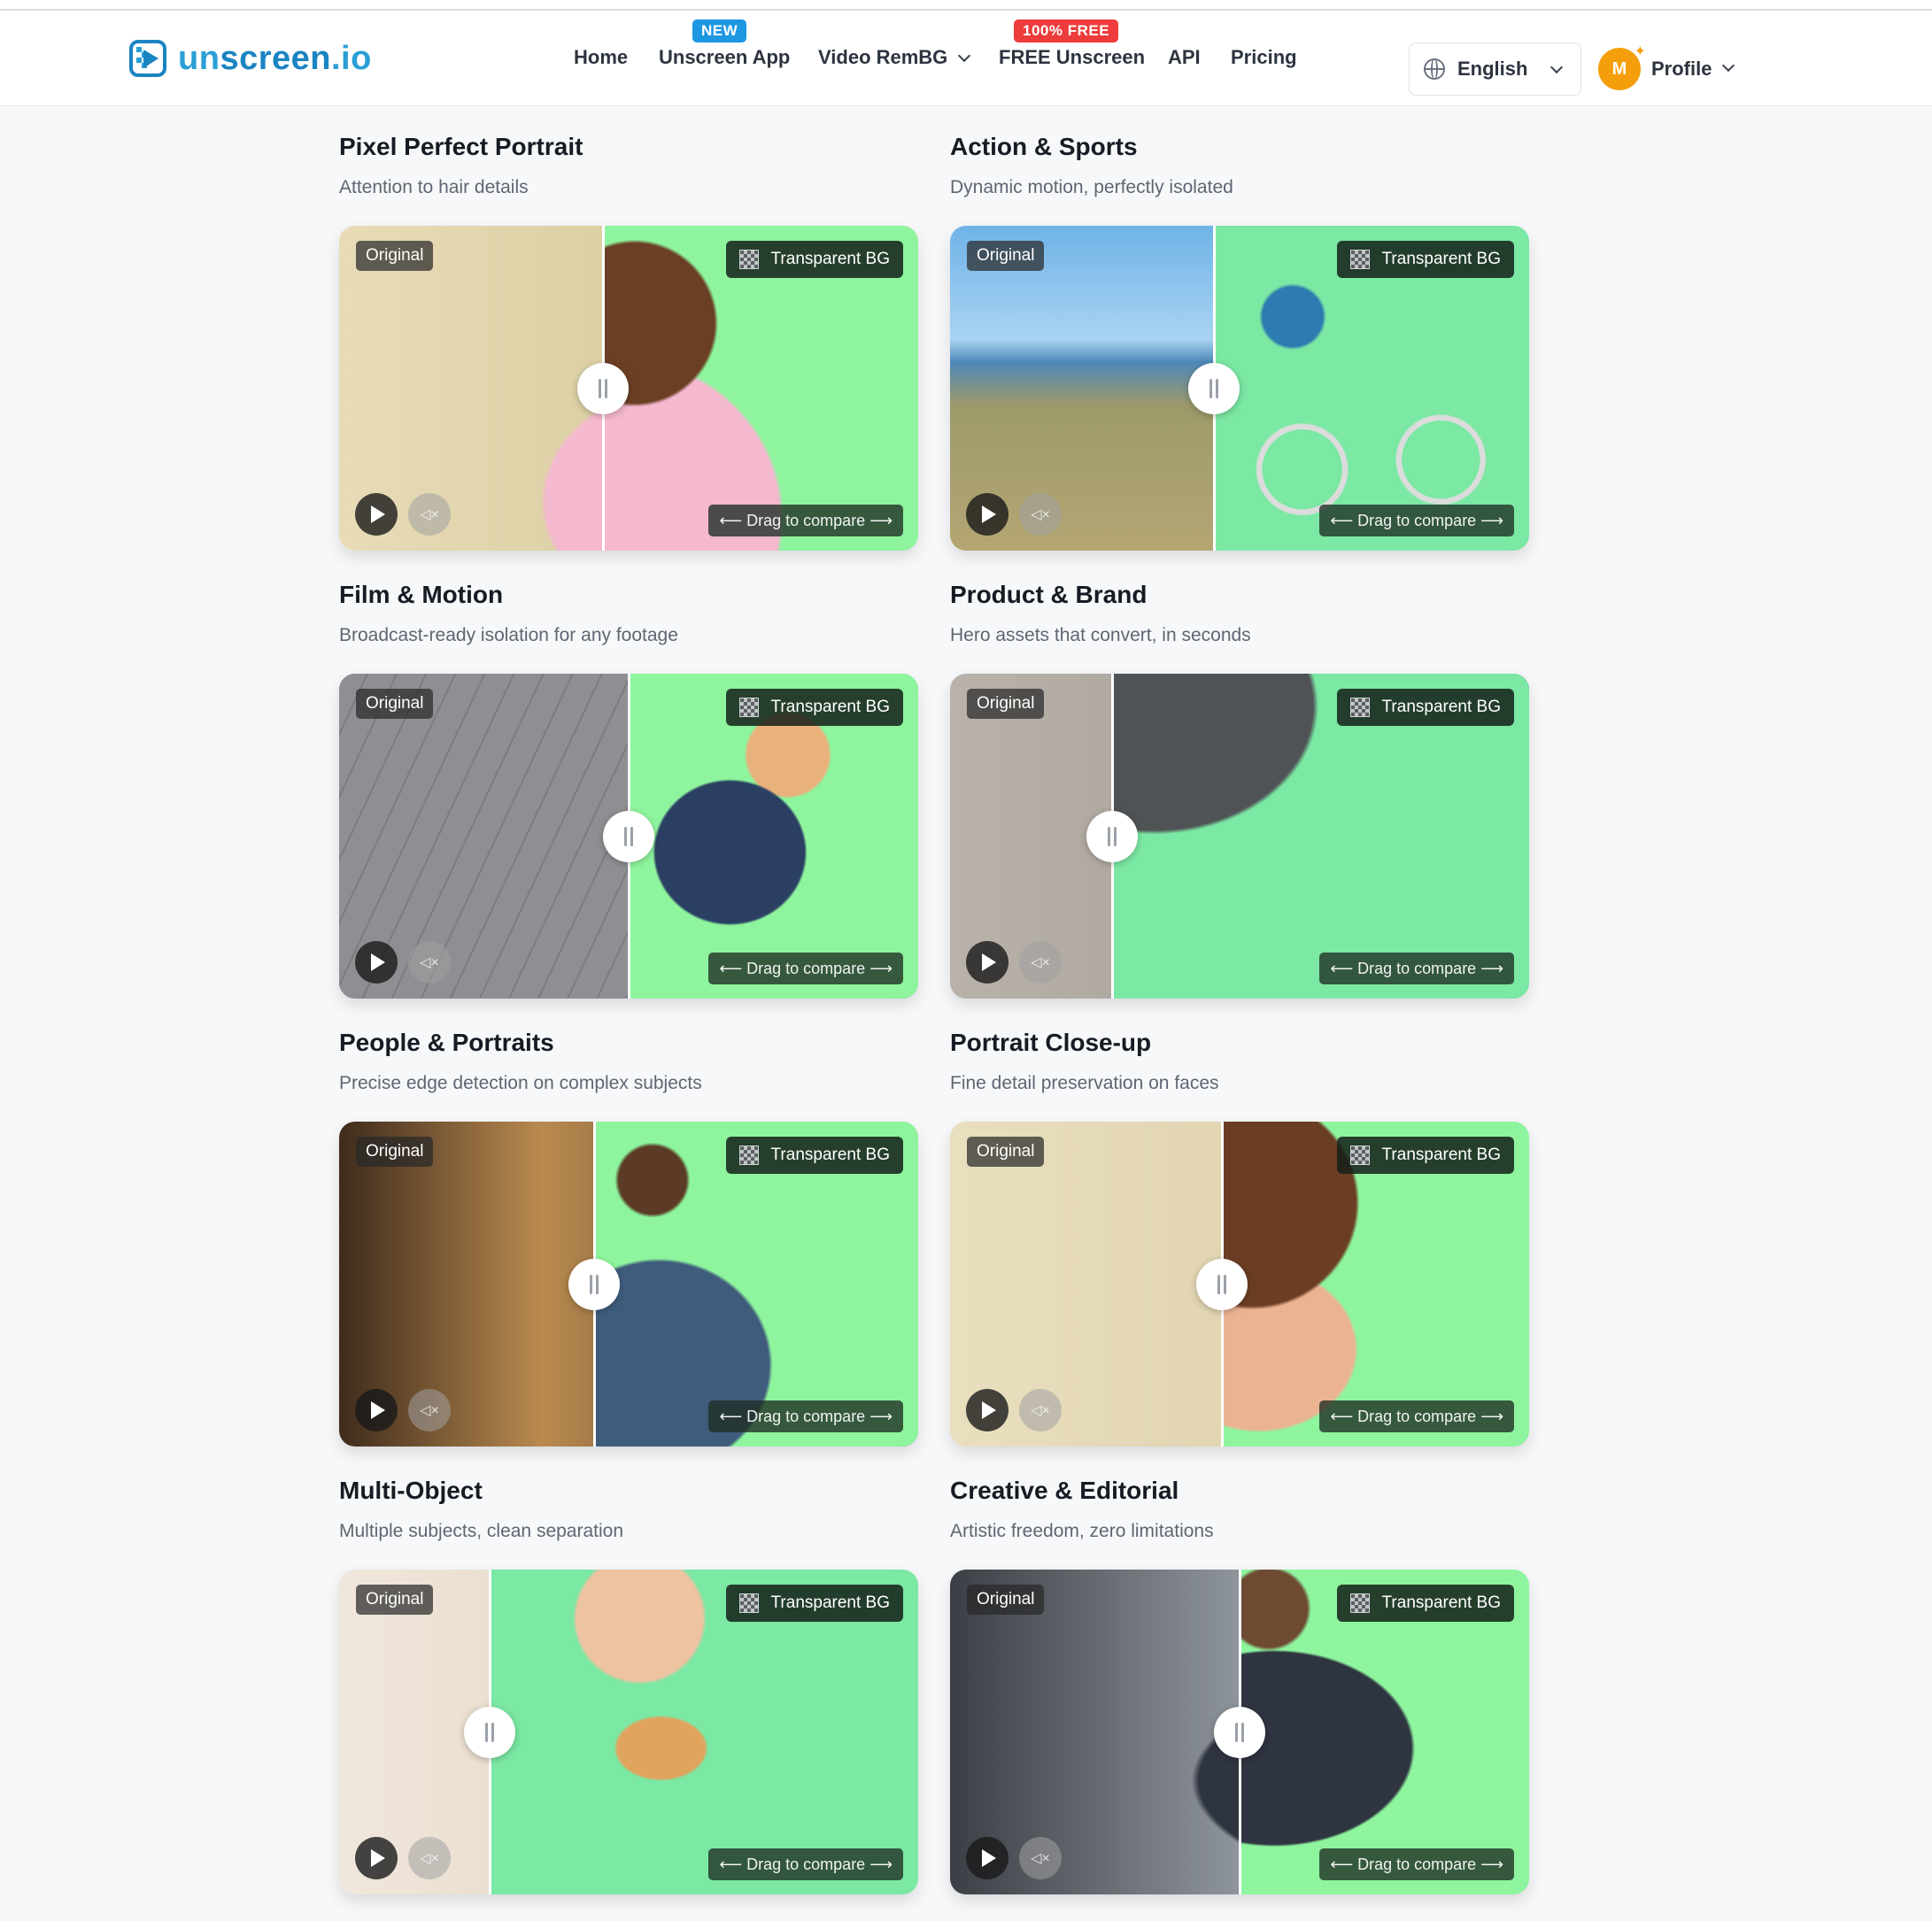 This screenshot has width=1932, height=1921. What do you see at coordinates (1492, 69) in the screenshot?
I see `language-label: English` at bounding box center [1492, 69].